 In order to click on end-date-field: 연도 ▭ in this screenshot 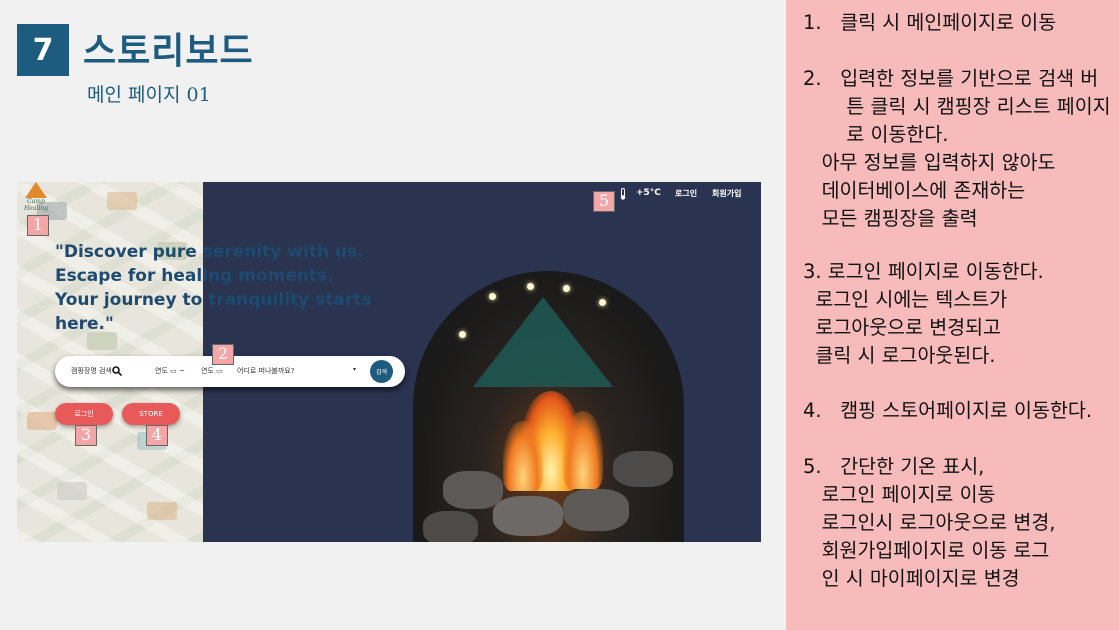, I will do `click(212, 371)`.